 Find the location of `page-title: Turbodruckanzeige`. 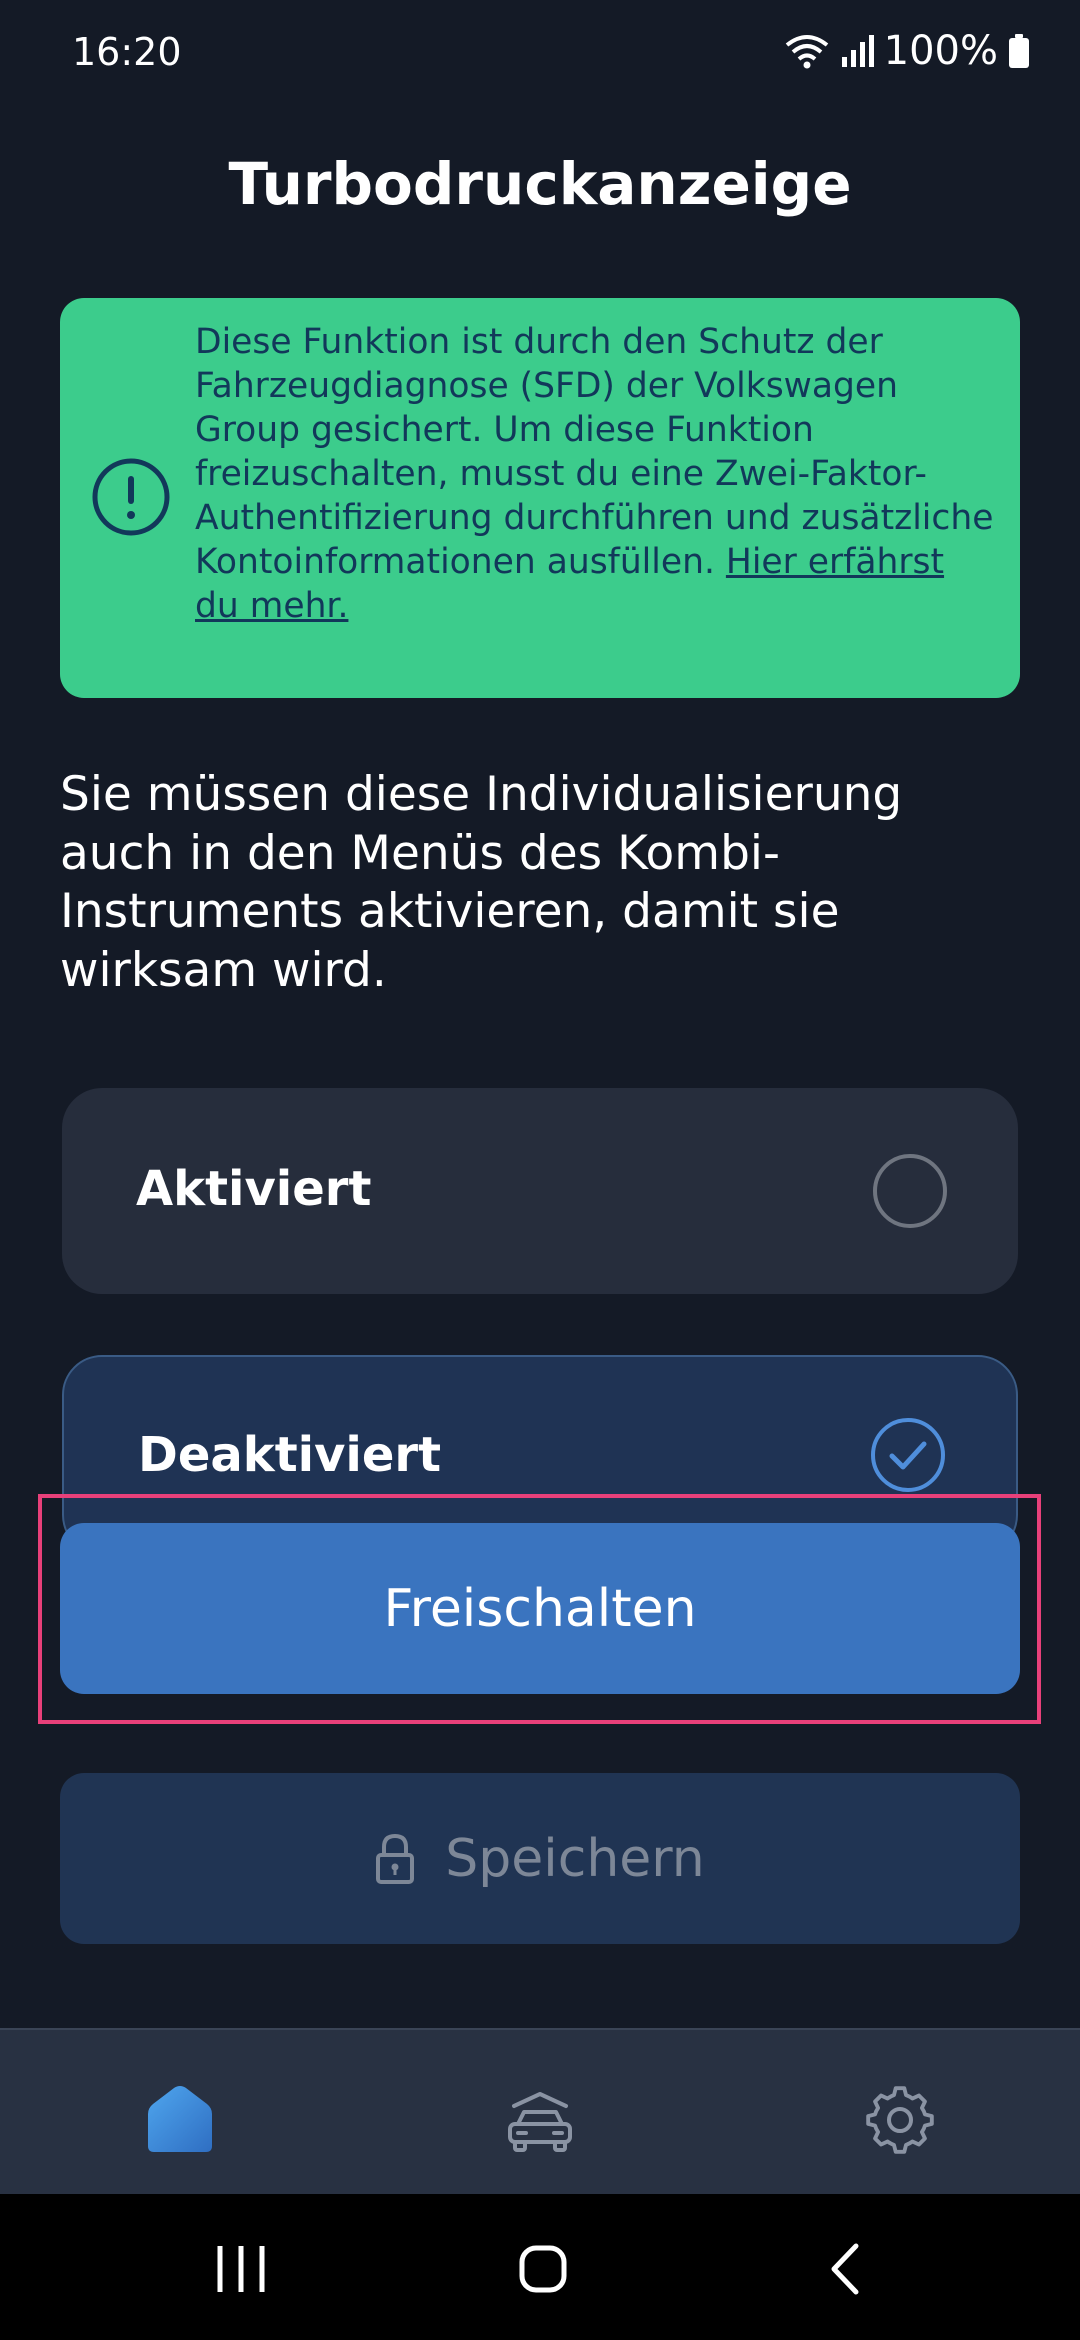

page-title: Turbodruckanzeige is located at coordinates (540, 184).